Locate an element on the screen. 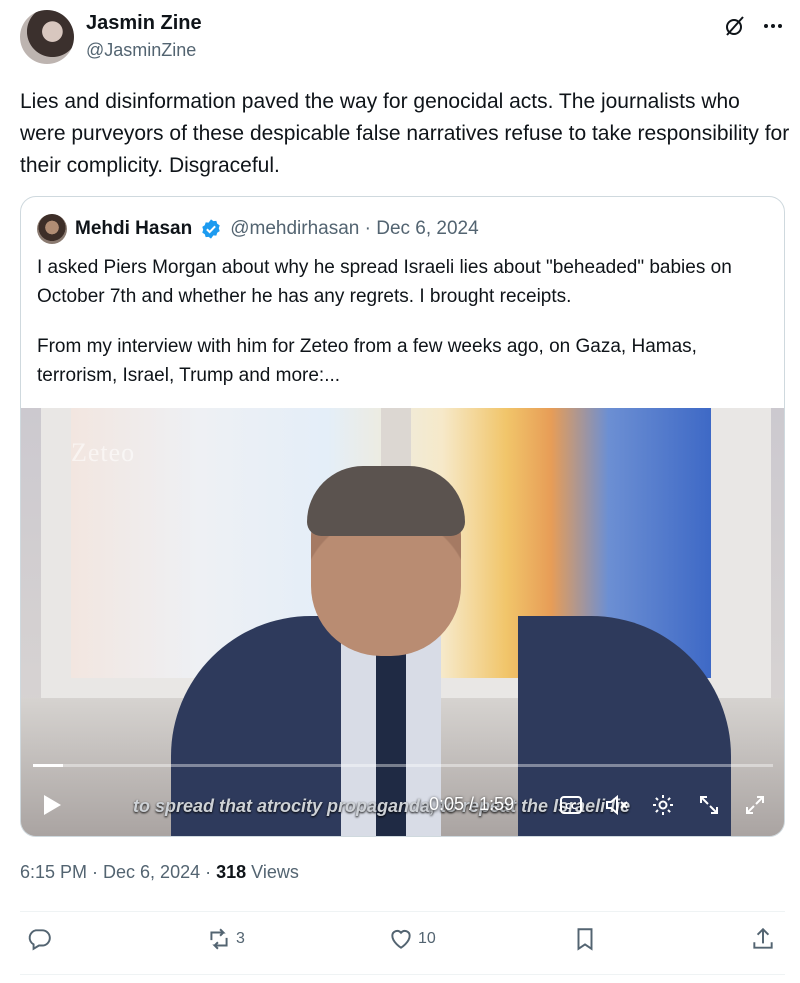 This screenshot has width=800, height=983. video-watermark-logo: Zeteo is located at coordinates (103, 452).